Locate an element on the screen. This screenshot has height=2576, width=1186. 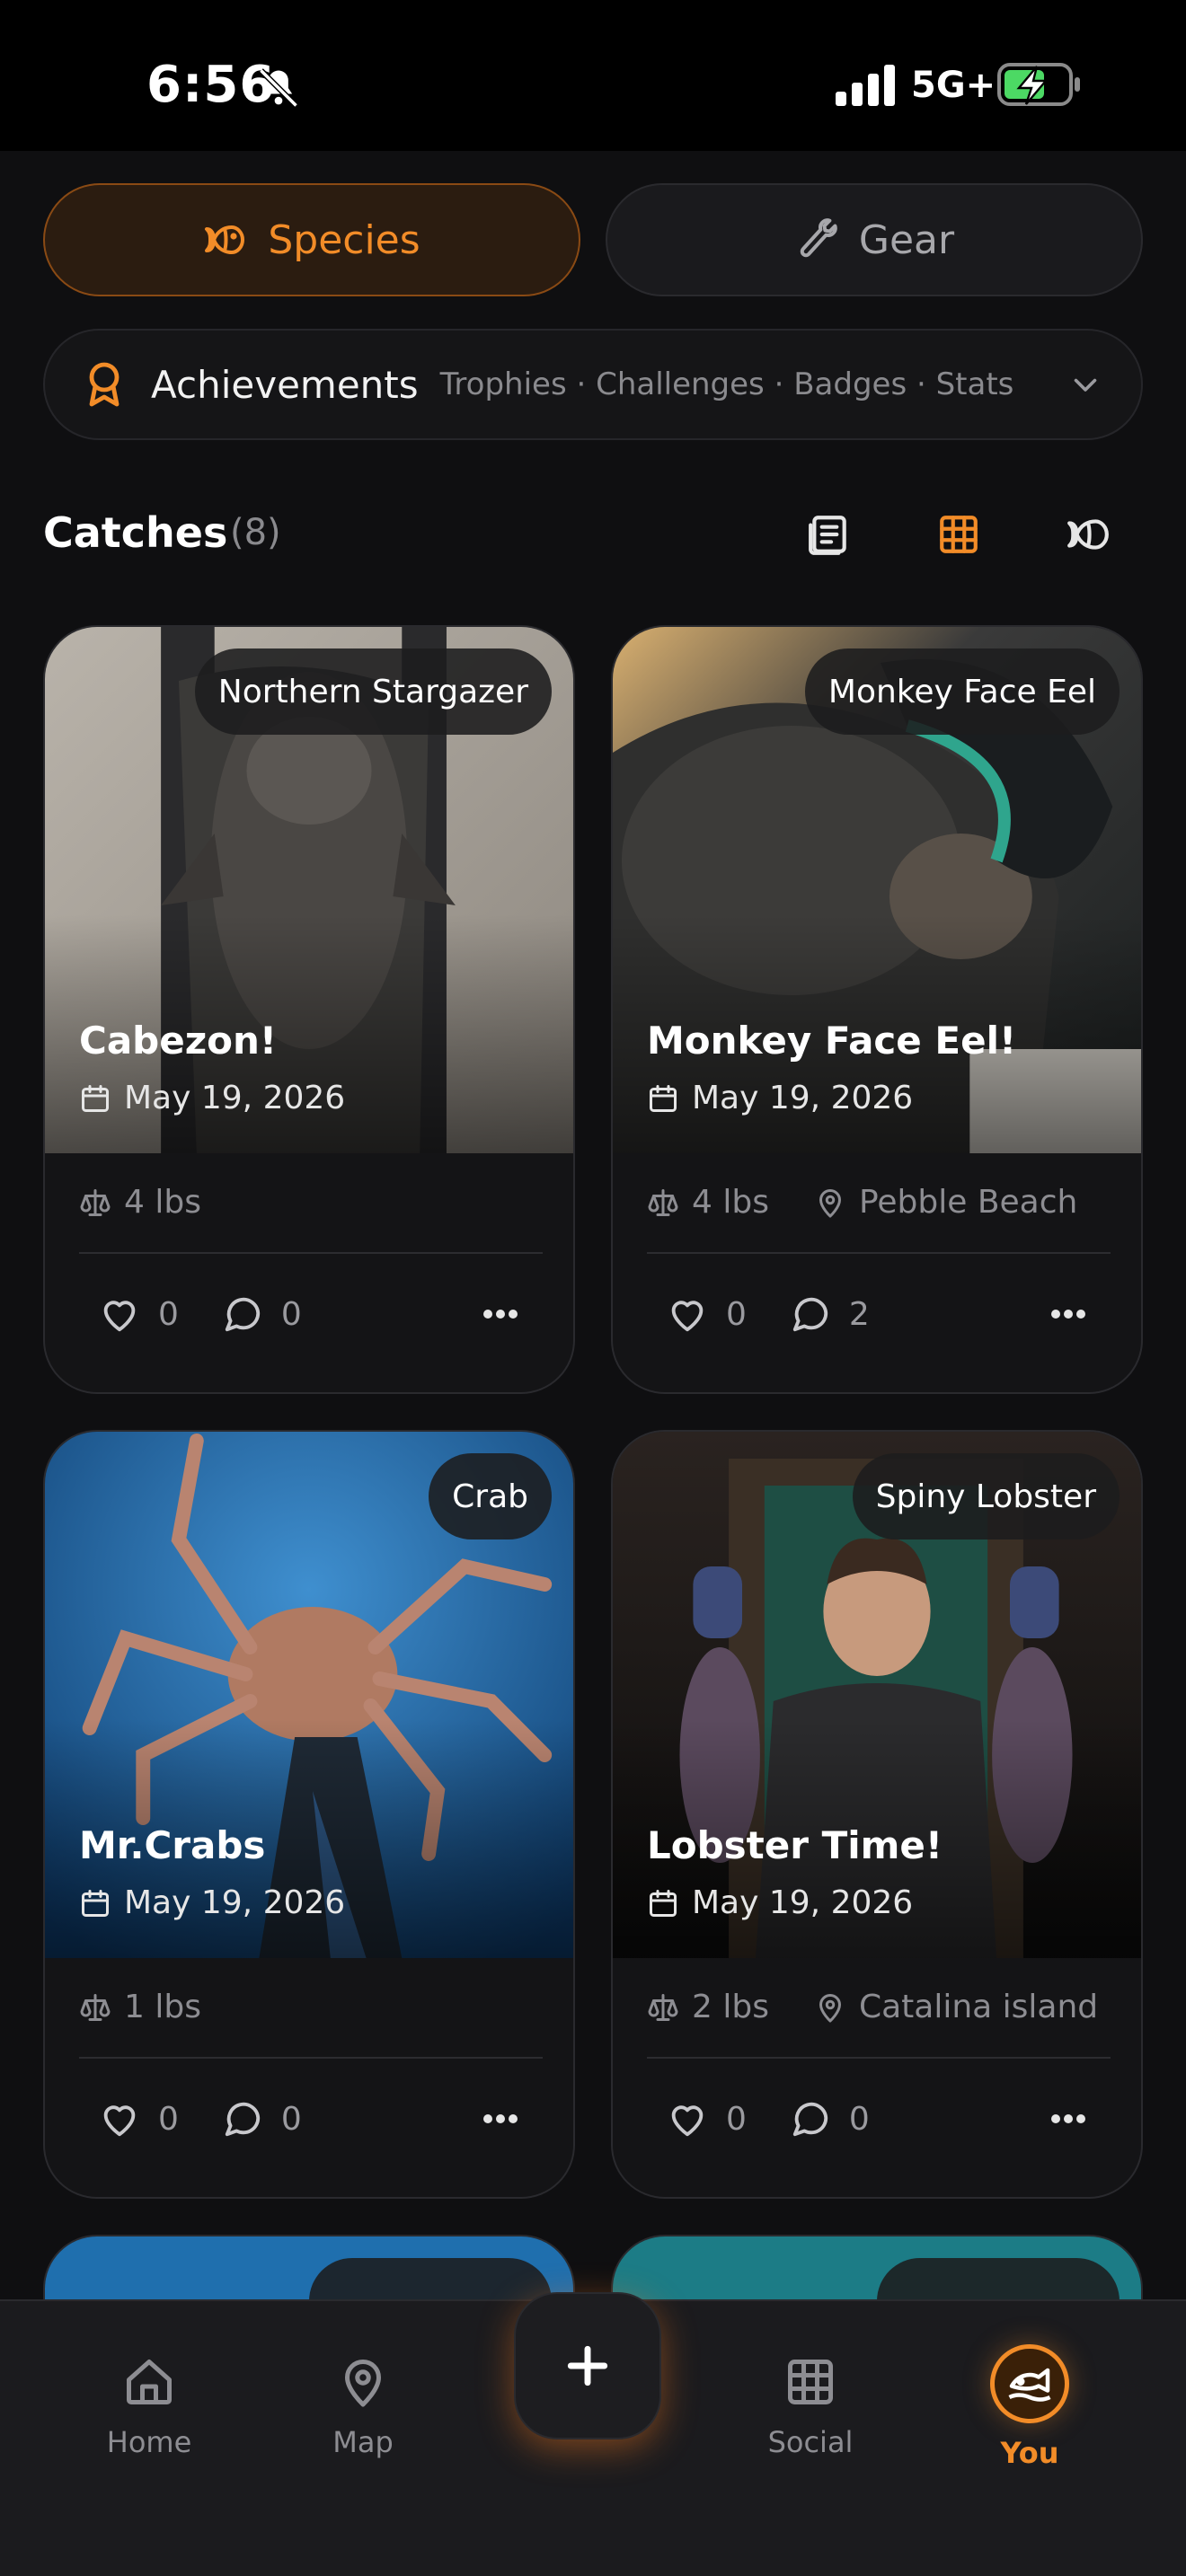
add-catch-button is located at coordinates (587, 2365).